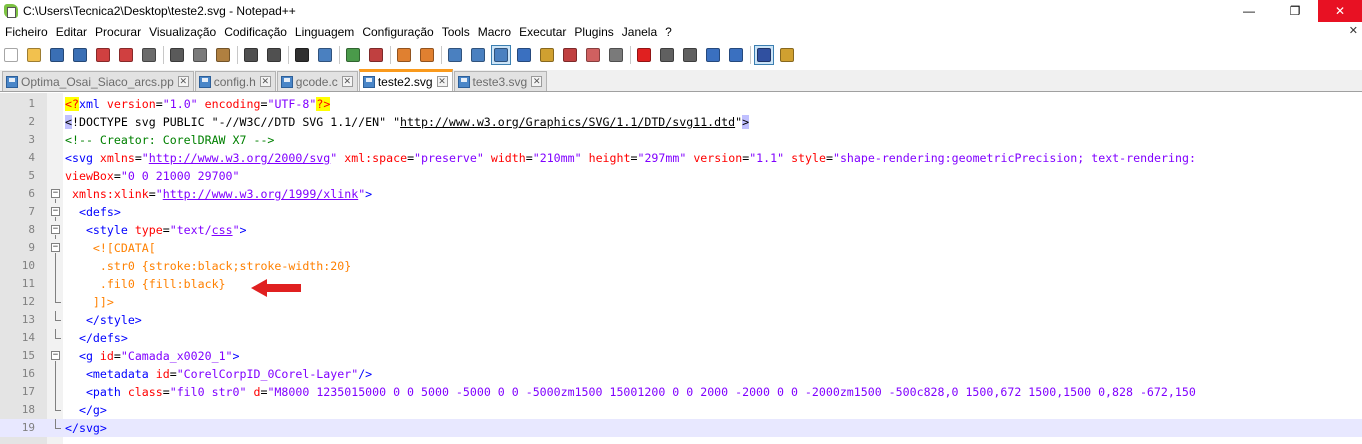 The height and width of the screenshot is (444, 1362). I want to click on close-all-button, so click(126, 55).